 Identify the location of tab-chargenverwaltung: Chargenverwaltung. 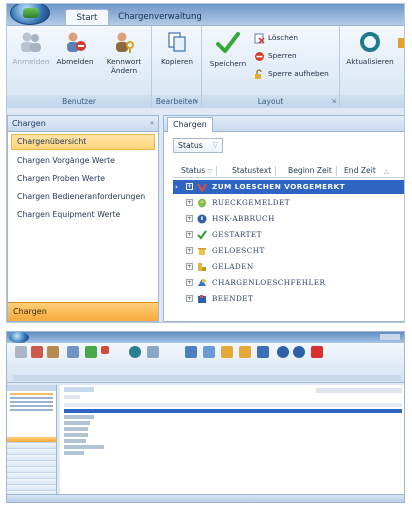
(160, 17).